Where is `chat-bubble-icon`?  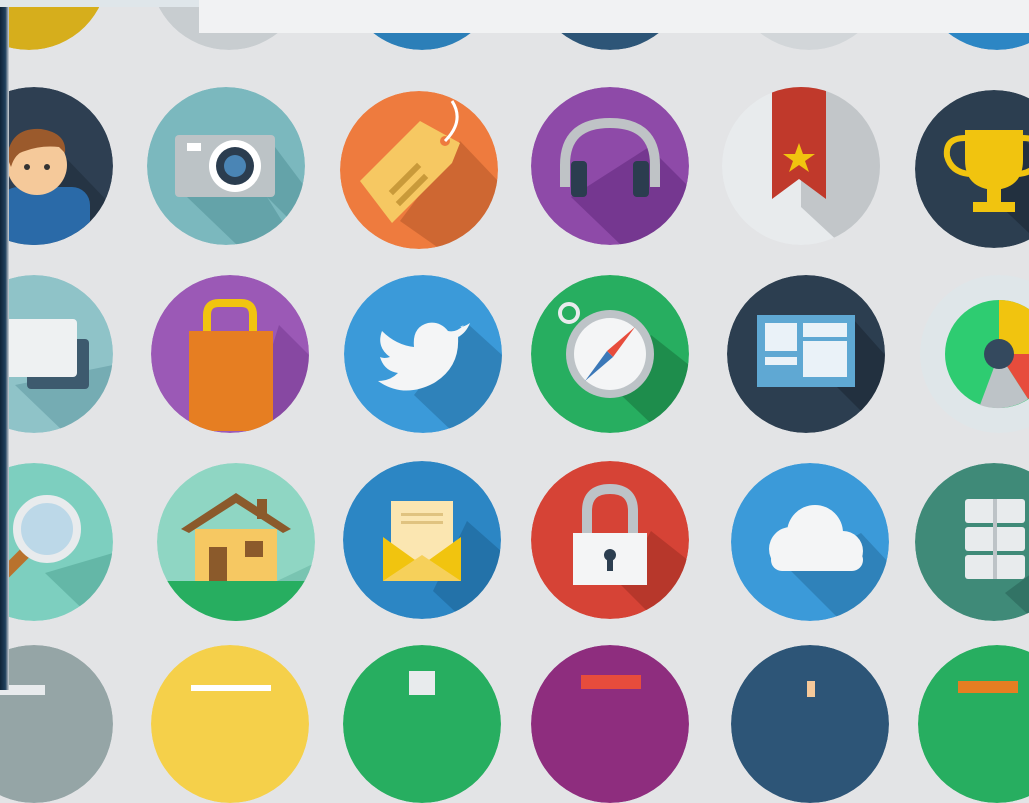
chat-bubble-icon is located at coordinates (56, 354).